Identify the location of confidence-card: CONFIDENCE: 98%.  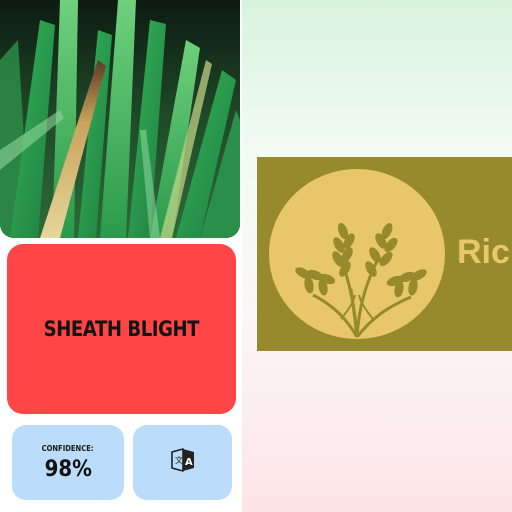
(68, 462).